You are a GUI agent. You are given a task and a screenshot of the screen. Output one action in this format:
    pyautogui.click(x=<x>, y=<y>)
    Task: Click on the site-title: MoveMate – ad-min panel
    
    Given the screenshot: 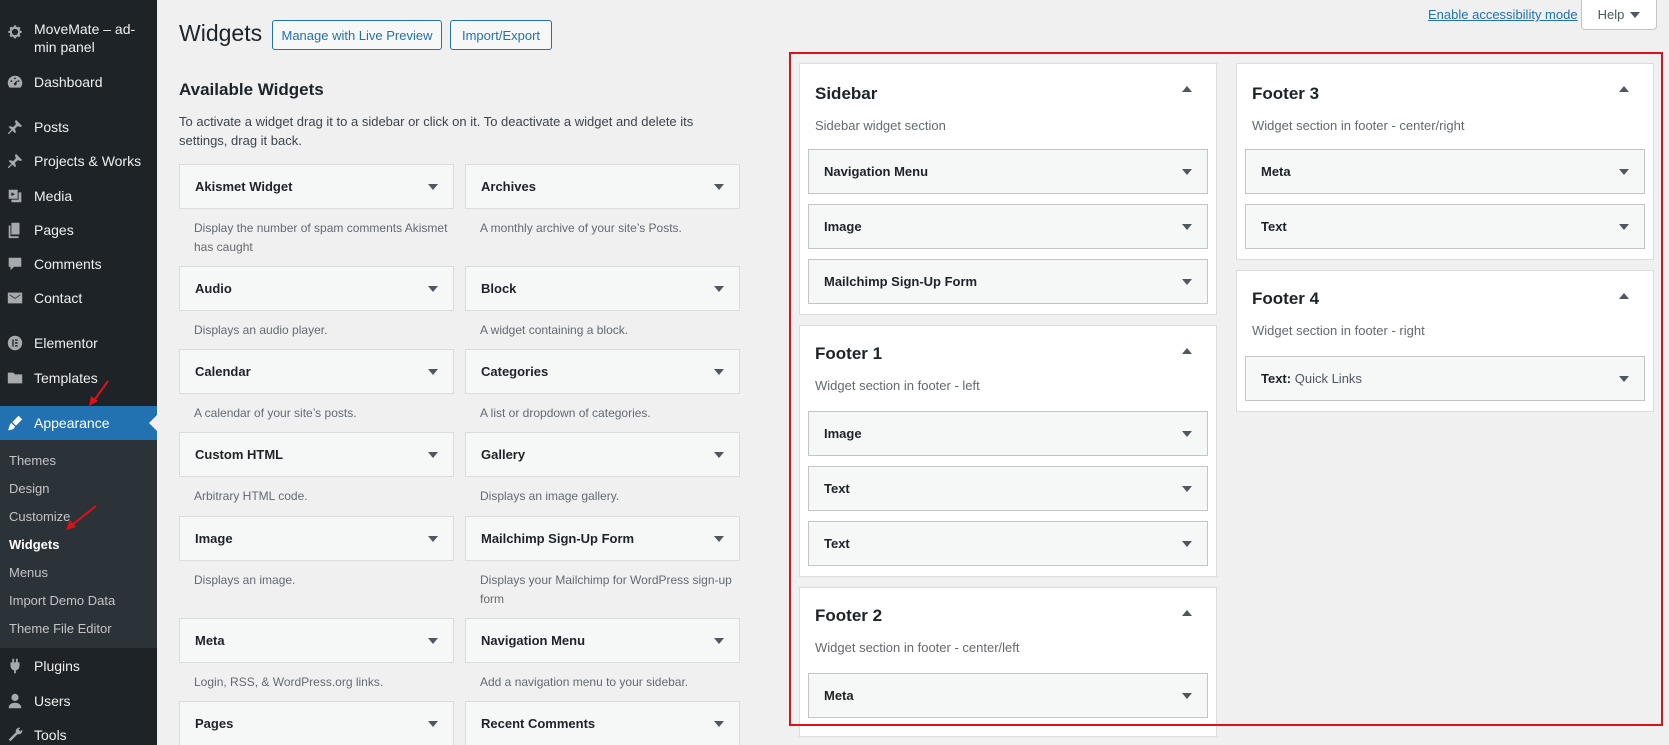 What is the action you would take?
    pyautogui.click(x=85, y=38)
    